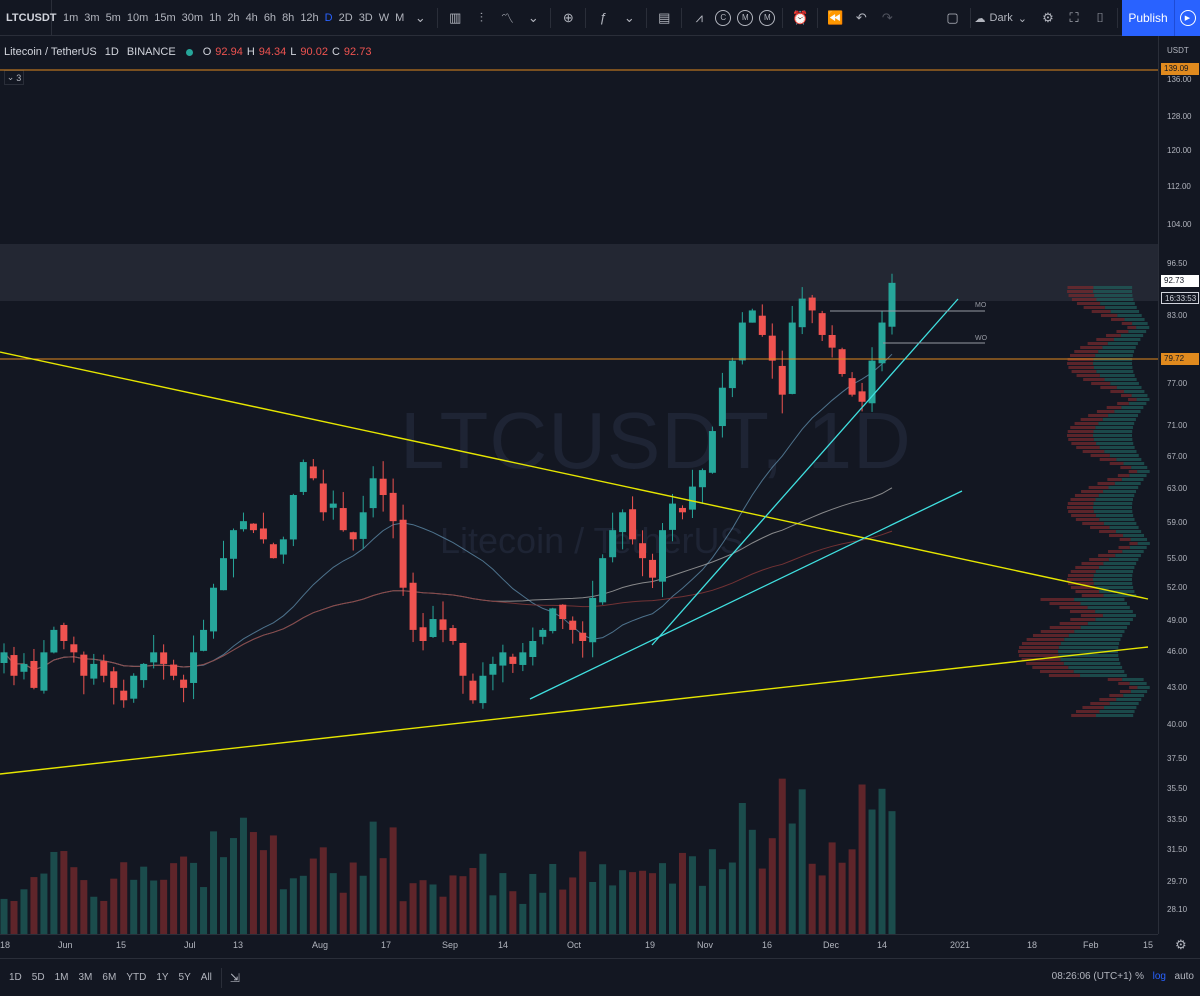 This screenshot has width=1200, height=996. What do you see at coordinates (1148, 18) in the screenshot?
I see `publish-button: Publish` at bounding box center [1148, 18].